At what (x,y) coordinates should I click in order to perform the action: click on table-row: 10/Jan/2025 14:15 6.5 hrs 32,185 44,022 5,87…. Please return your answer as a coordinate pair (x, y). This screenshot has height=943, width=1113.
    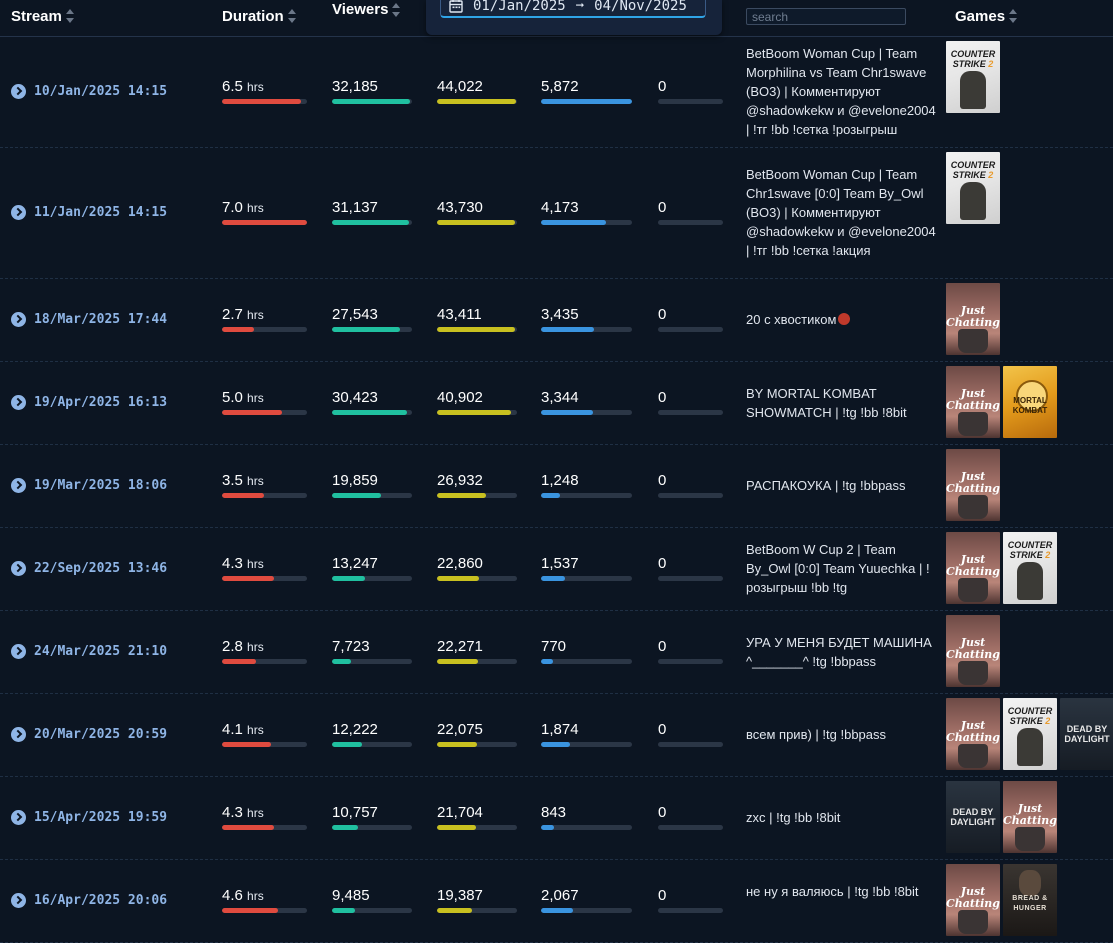
    Looking at the image, I should click on (556, 92).